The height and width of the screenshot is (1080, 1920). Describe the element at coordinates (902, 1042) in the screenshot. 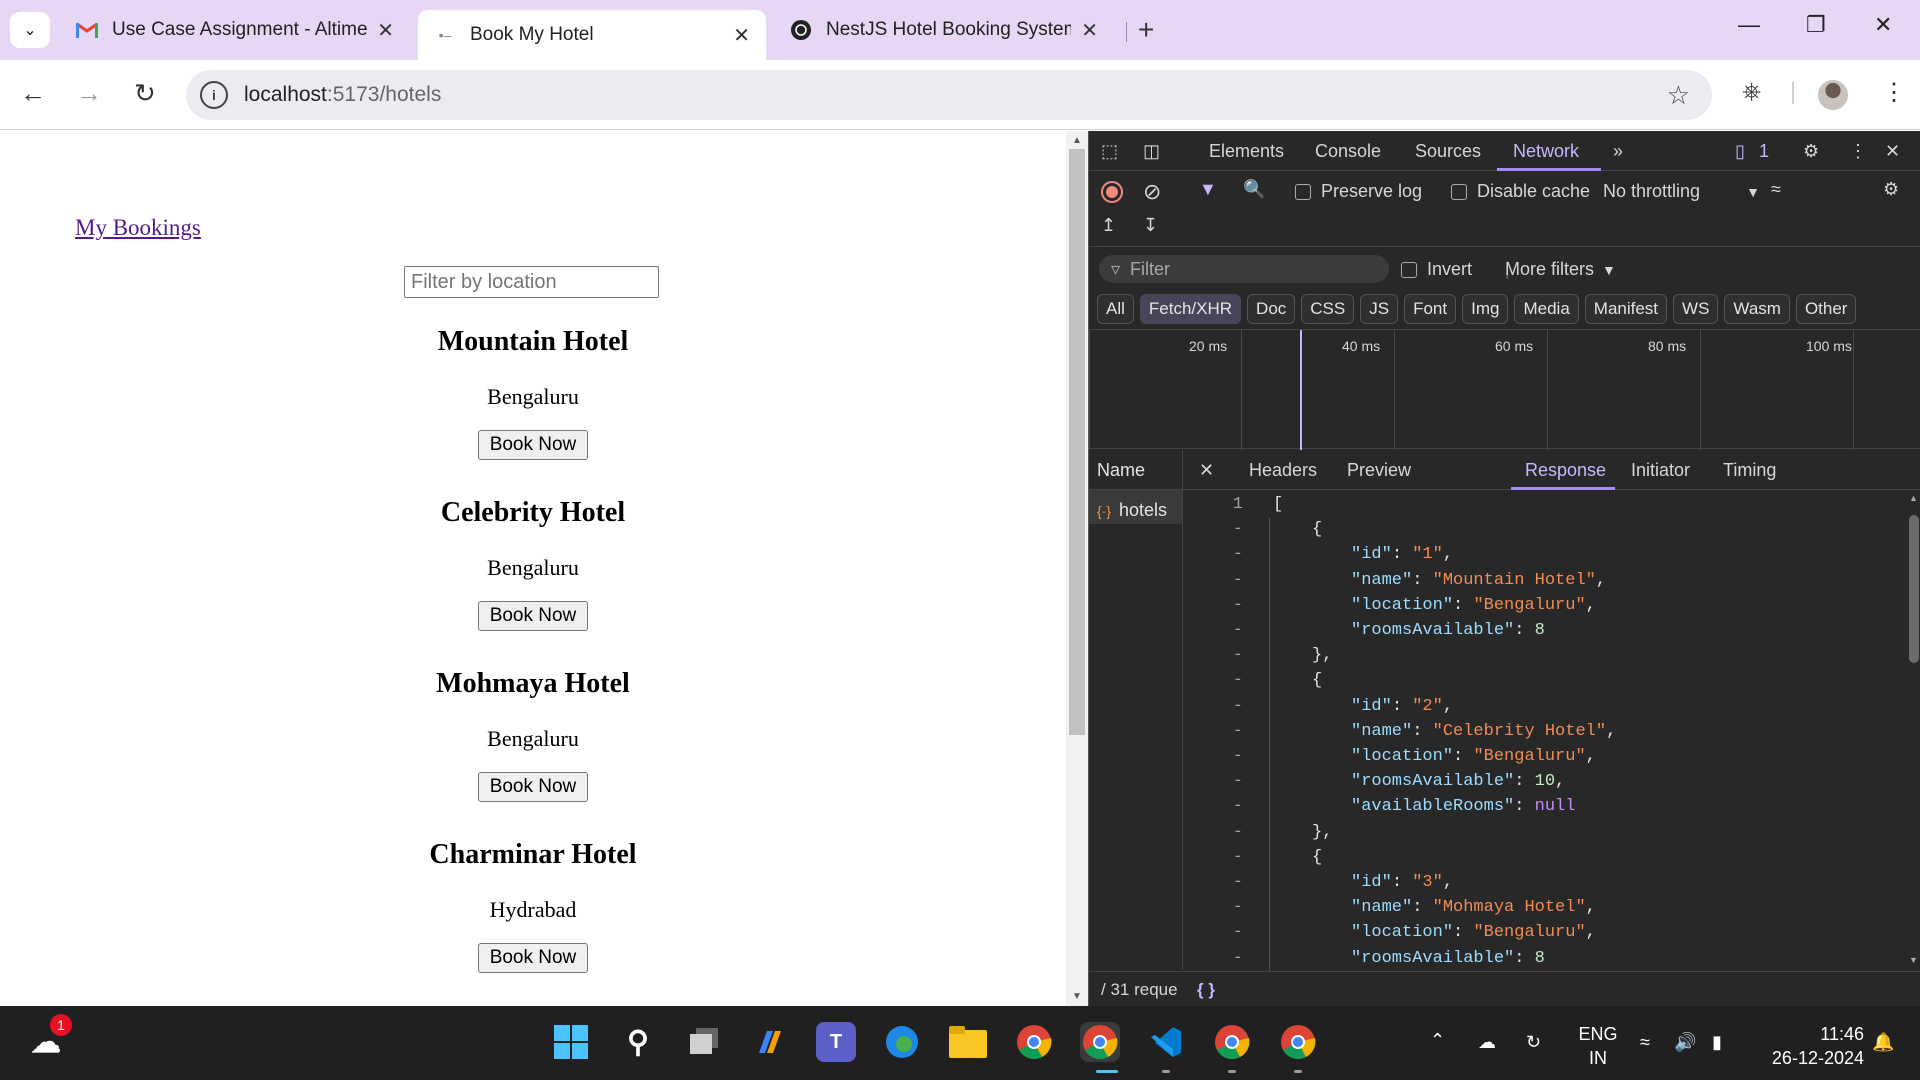

I see `edge-icon` at that location.